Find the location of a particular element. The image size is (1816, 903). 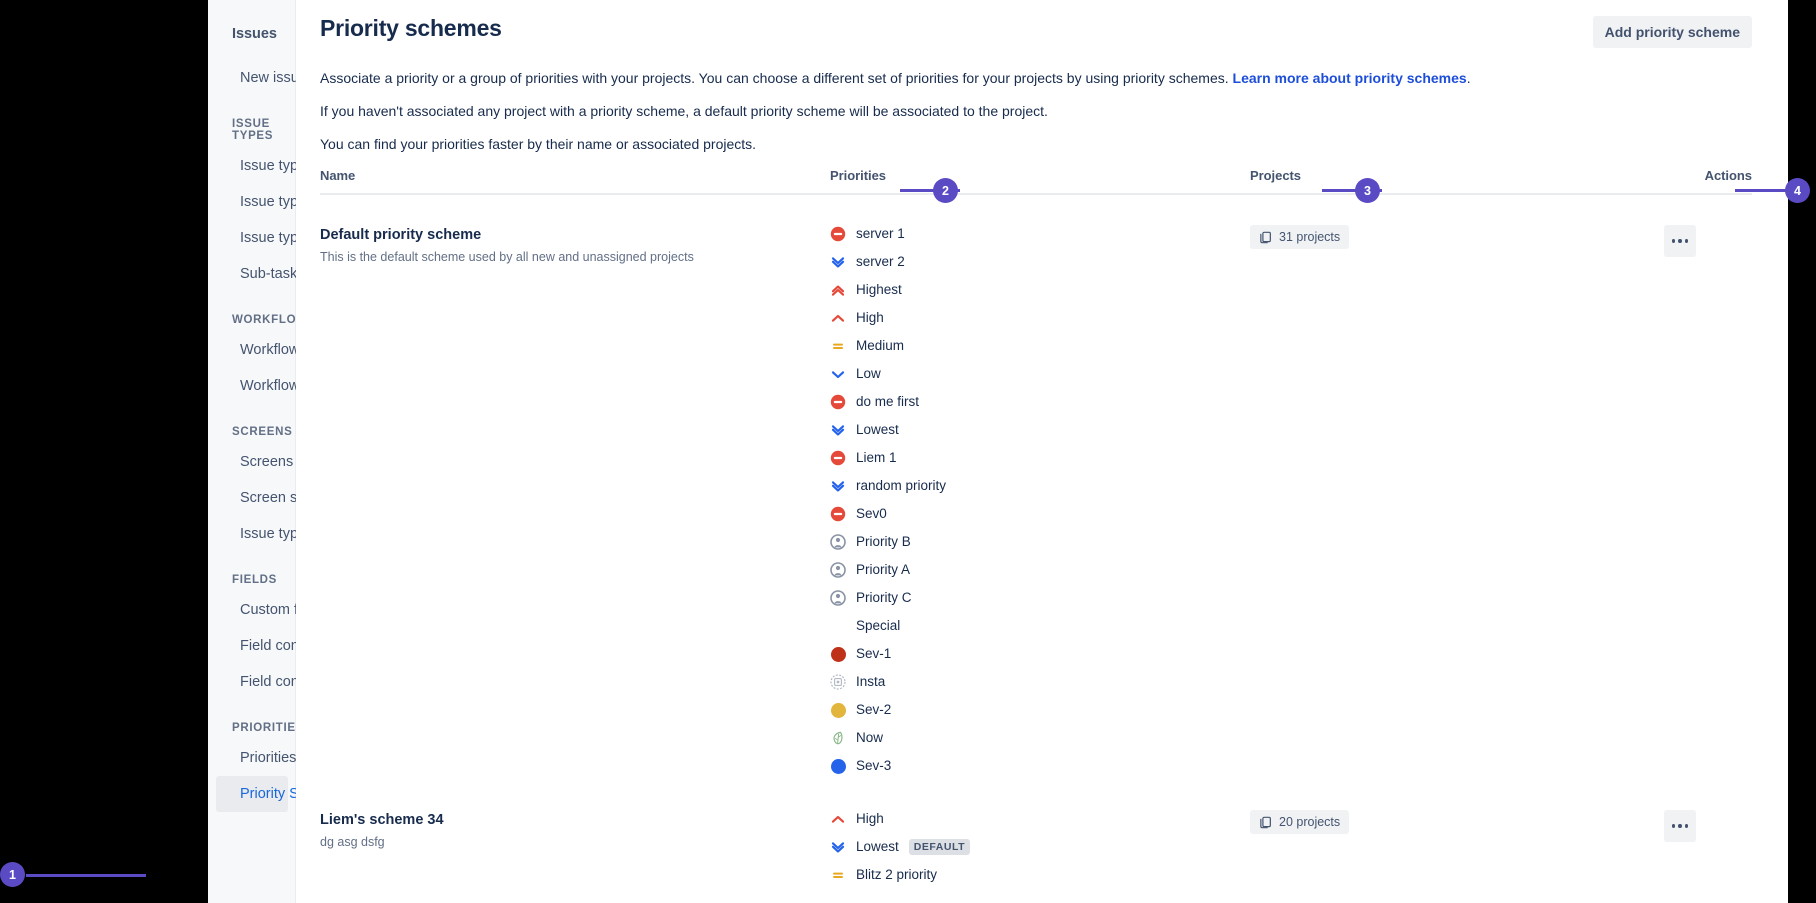

sidebar-item-priorities: Priorities is located at coordinates (256, 758).